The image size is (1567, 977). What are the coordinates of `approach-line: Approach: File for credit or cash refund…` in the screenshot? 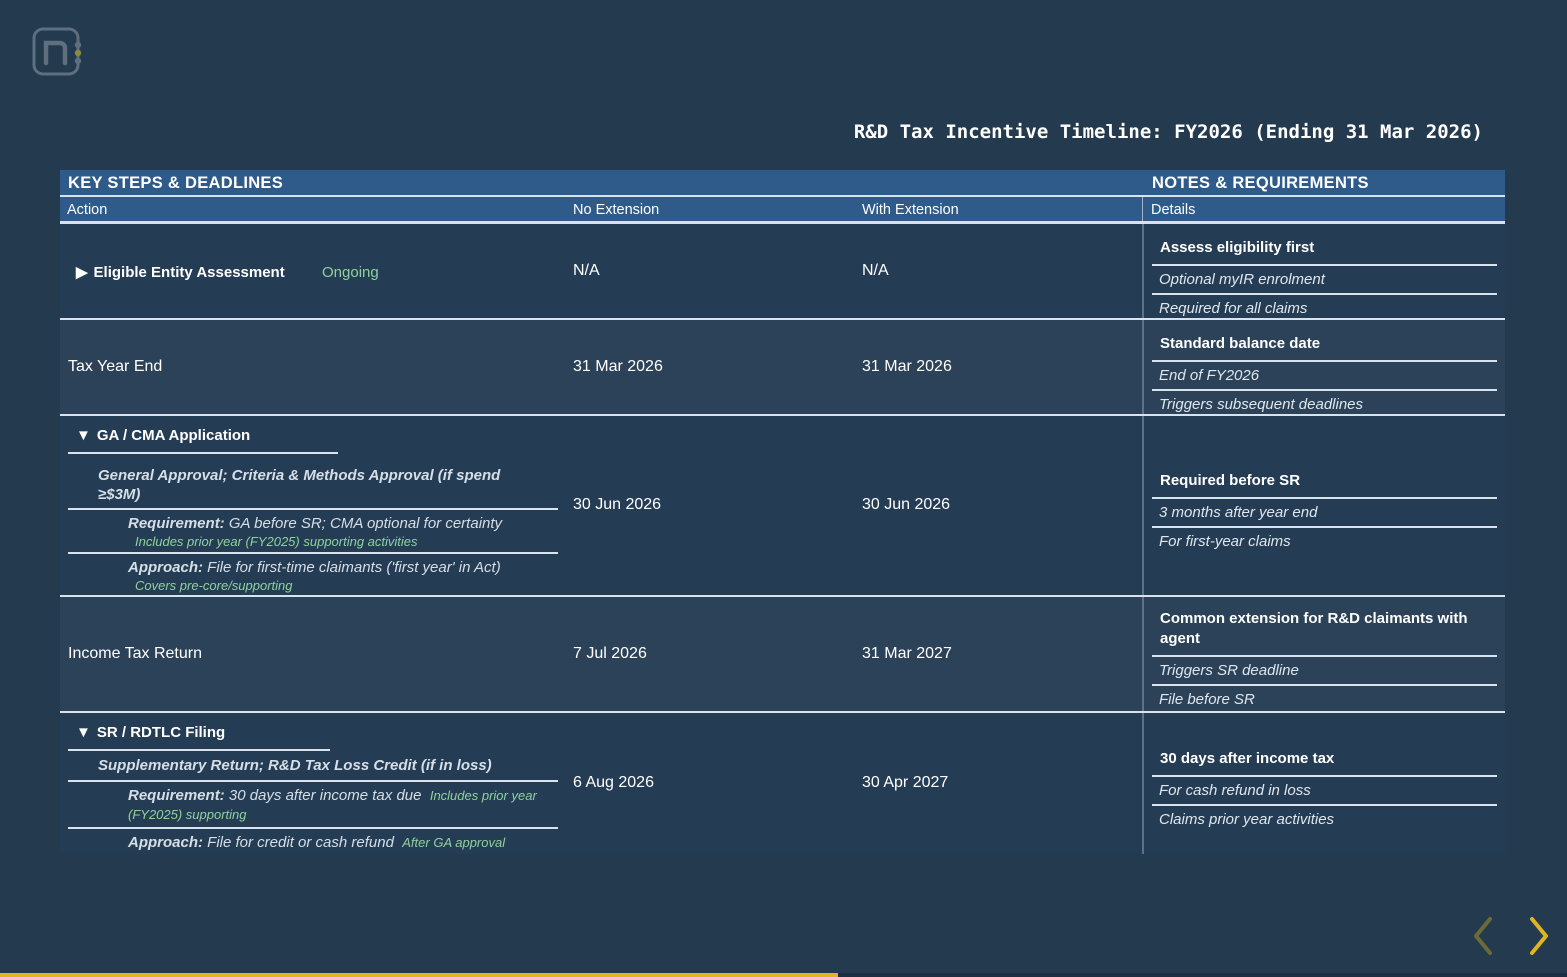 It's located at (313, 840).